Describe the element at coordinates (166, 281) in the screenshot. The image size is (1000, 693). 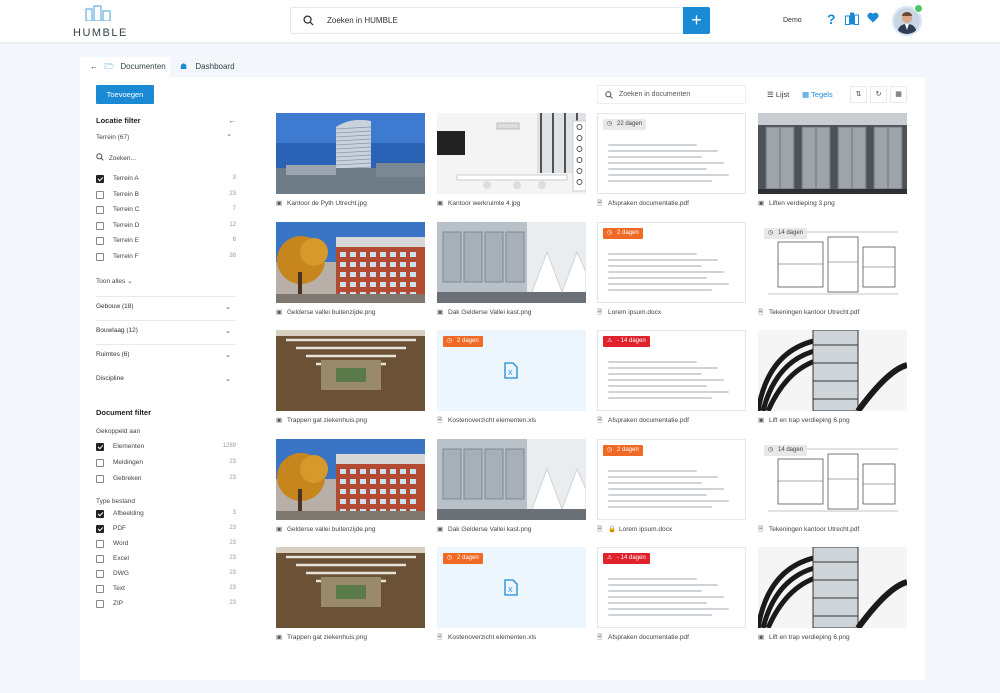
I see `show-all-link: Toon alles ⌄` at that location.